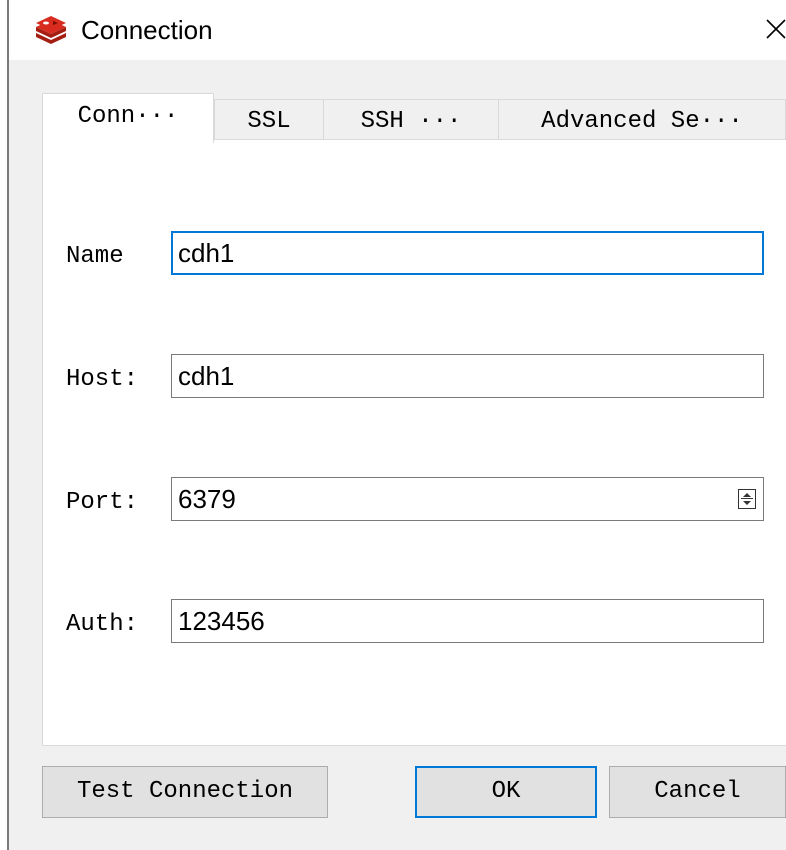 This screenshot has width=786, height=850. I want to click on tab-connection: Conn···, so click(128, 118).